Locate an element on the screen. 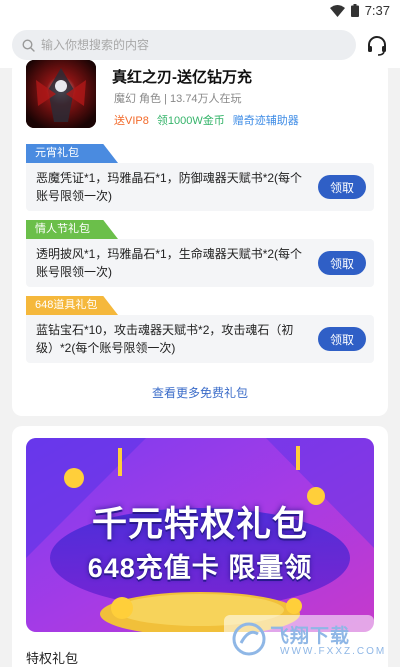 The height and width of the screenshot is (667, 400). gift-label: 情人节礼包 is located at coordinates (72, 229).